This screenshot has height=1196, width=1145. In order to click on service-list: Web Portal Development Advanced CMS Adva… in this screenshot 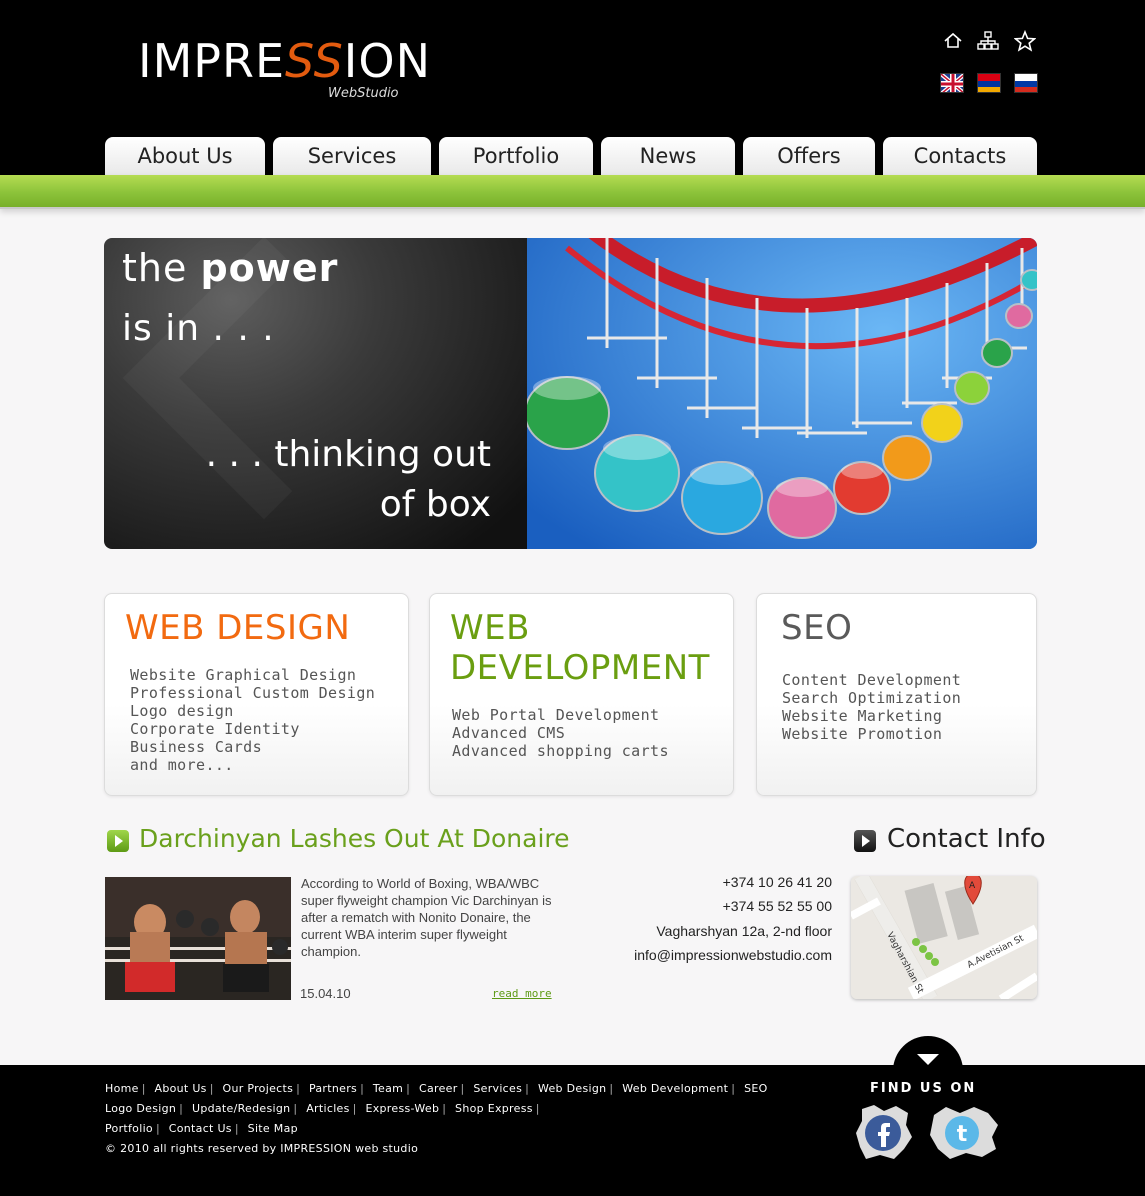, I will do `click(560, 733)`.